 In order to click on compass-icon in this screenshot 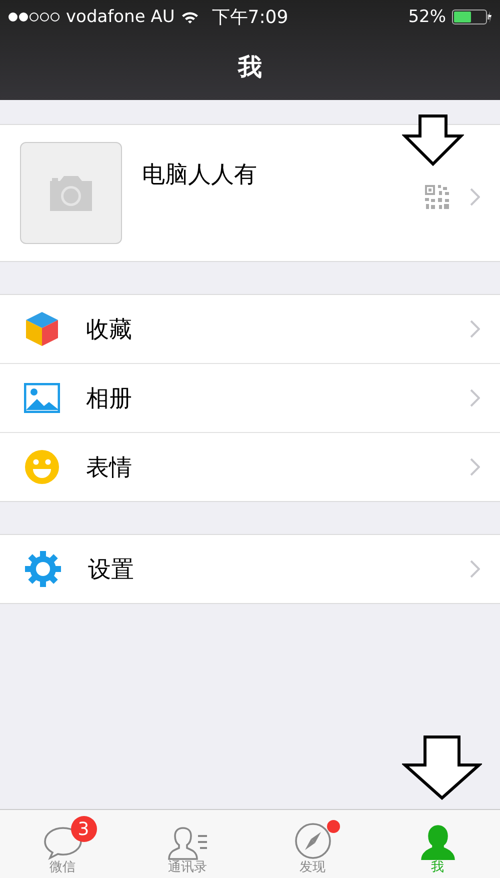, I will do `click(313, 841)`.